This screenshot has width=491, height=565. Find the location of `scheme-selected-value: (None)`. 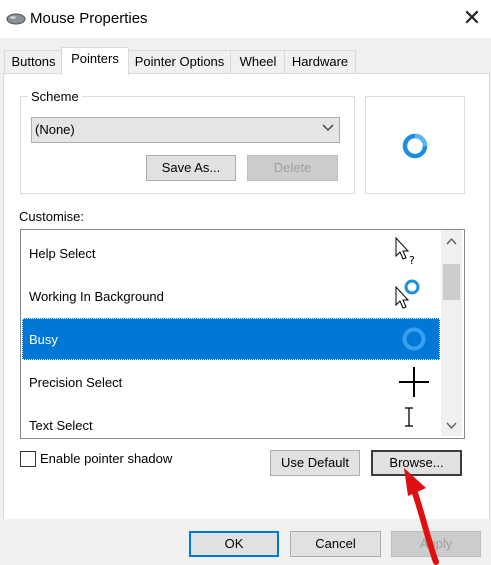

scheme-selected-value: (None) is located at coordinates (55, 129).